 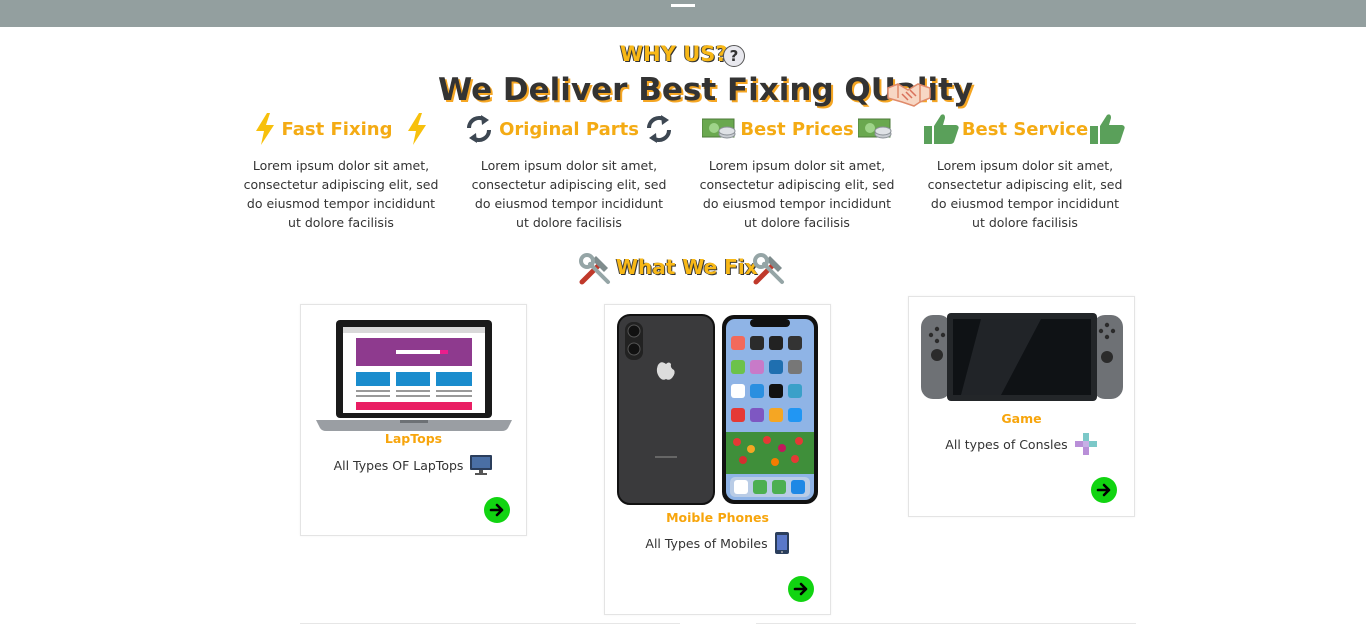 I want to click on service-card-game: Game All types of Consles, so click(x=1021, y=406).